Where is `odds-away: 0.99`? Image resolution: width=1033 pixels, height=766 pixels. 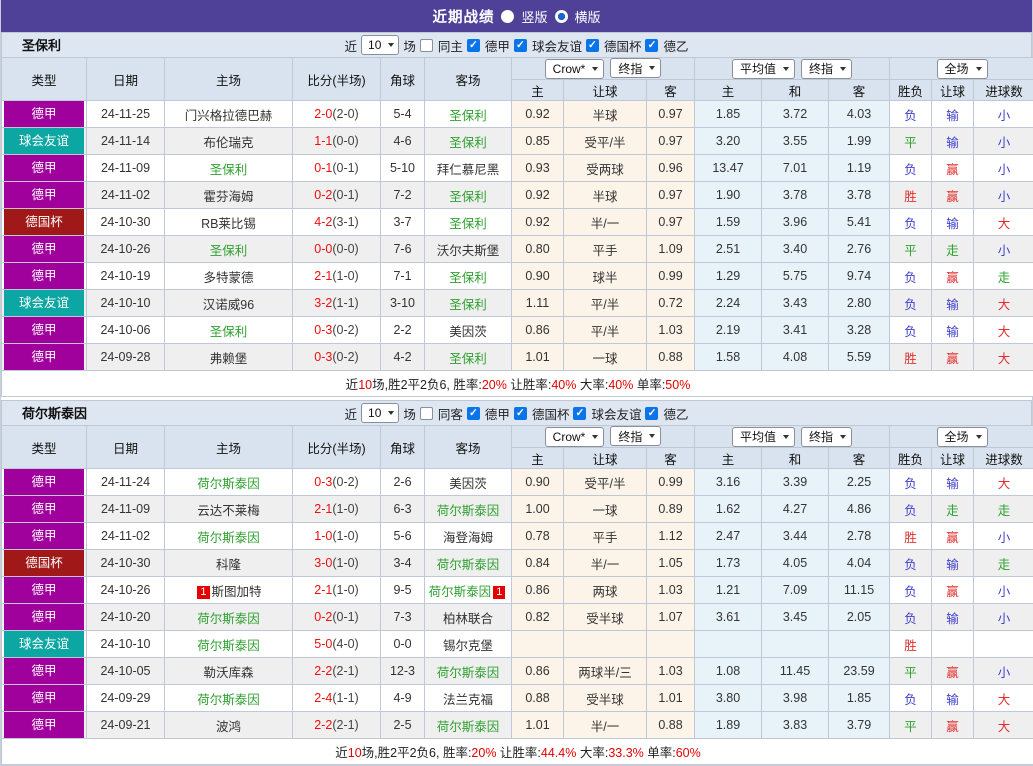
odds-away: 0.99 is located at coordinates (671, 276).